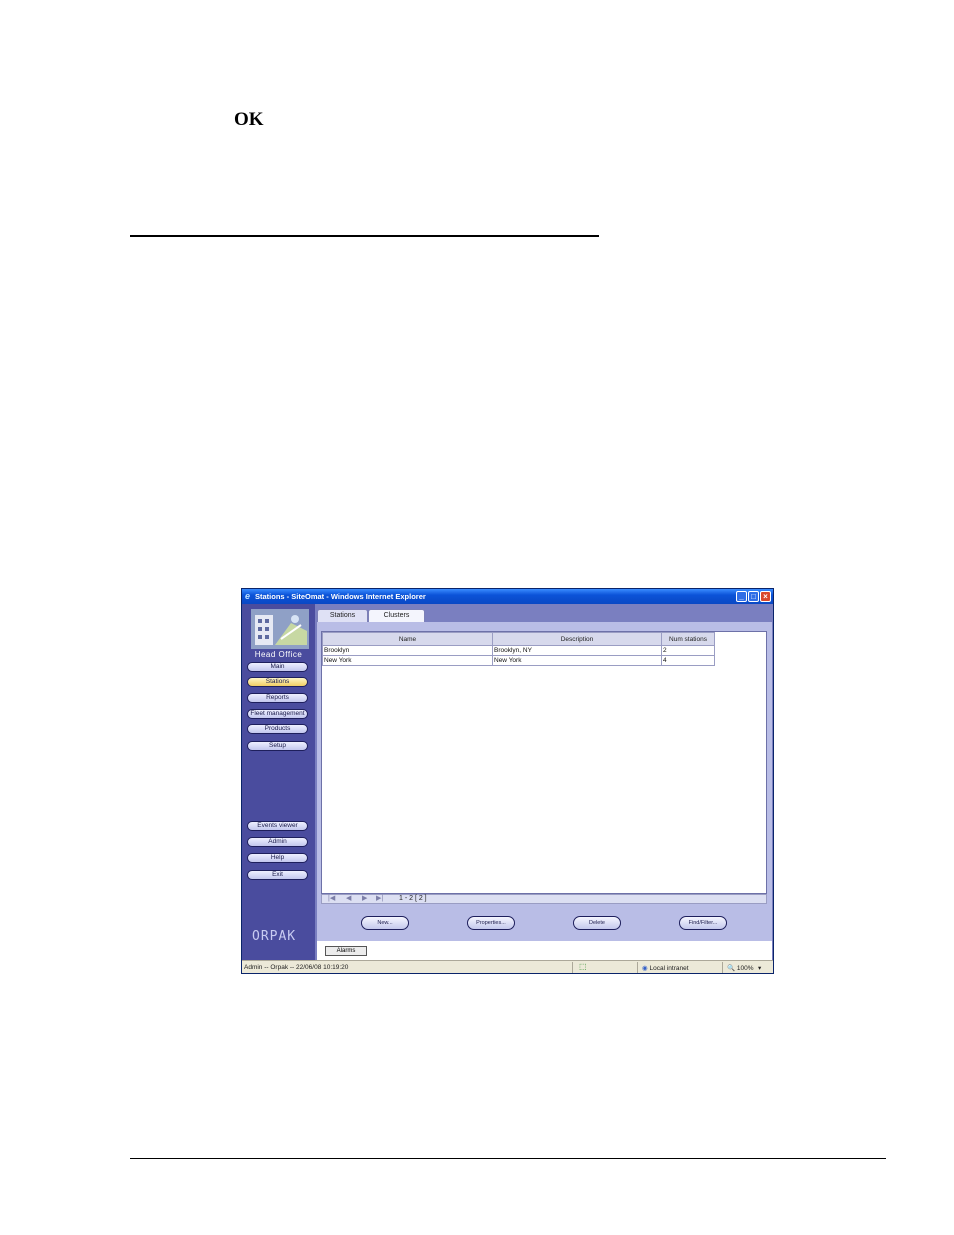  I want to click on sidebar-heading: Head Office, so click(278, 654).